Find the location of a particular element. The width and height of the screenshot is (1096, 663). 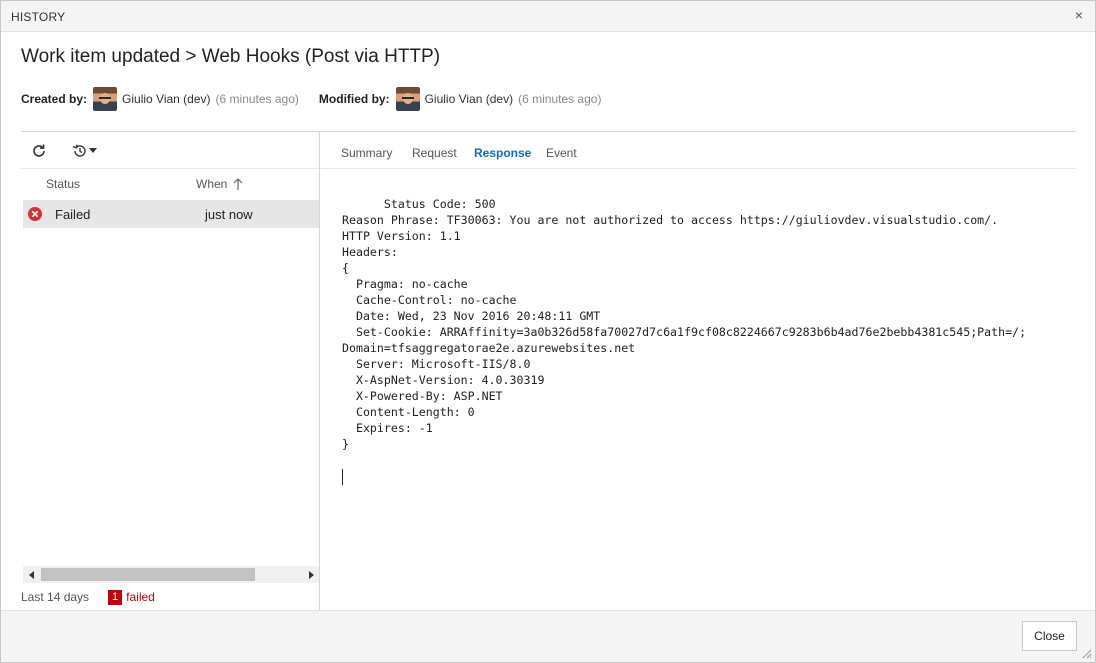

history-toolbar is located at coordinates (170, 150).